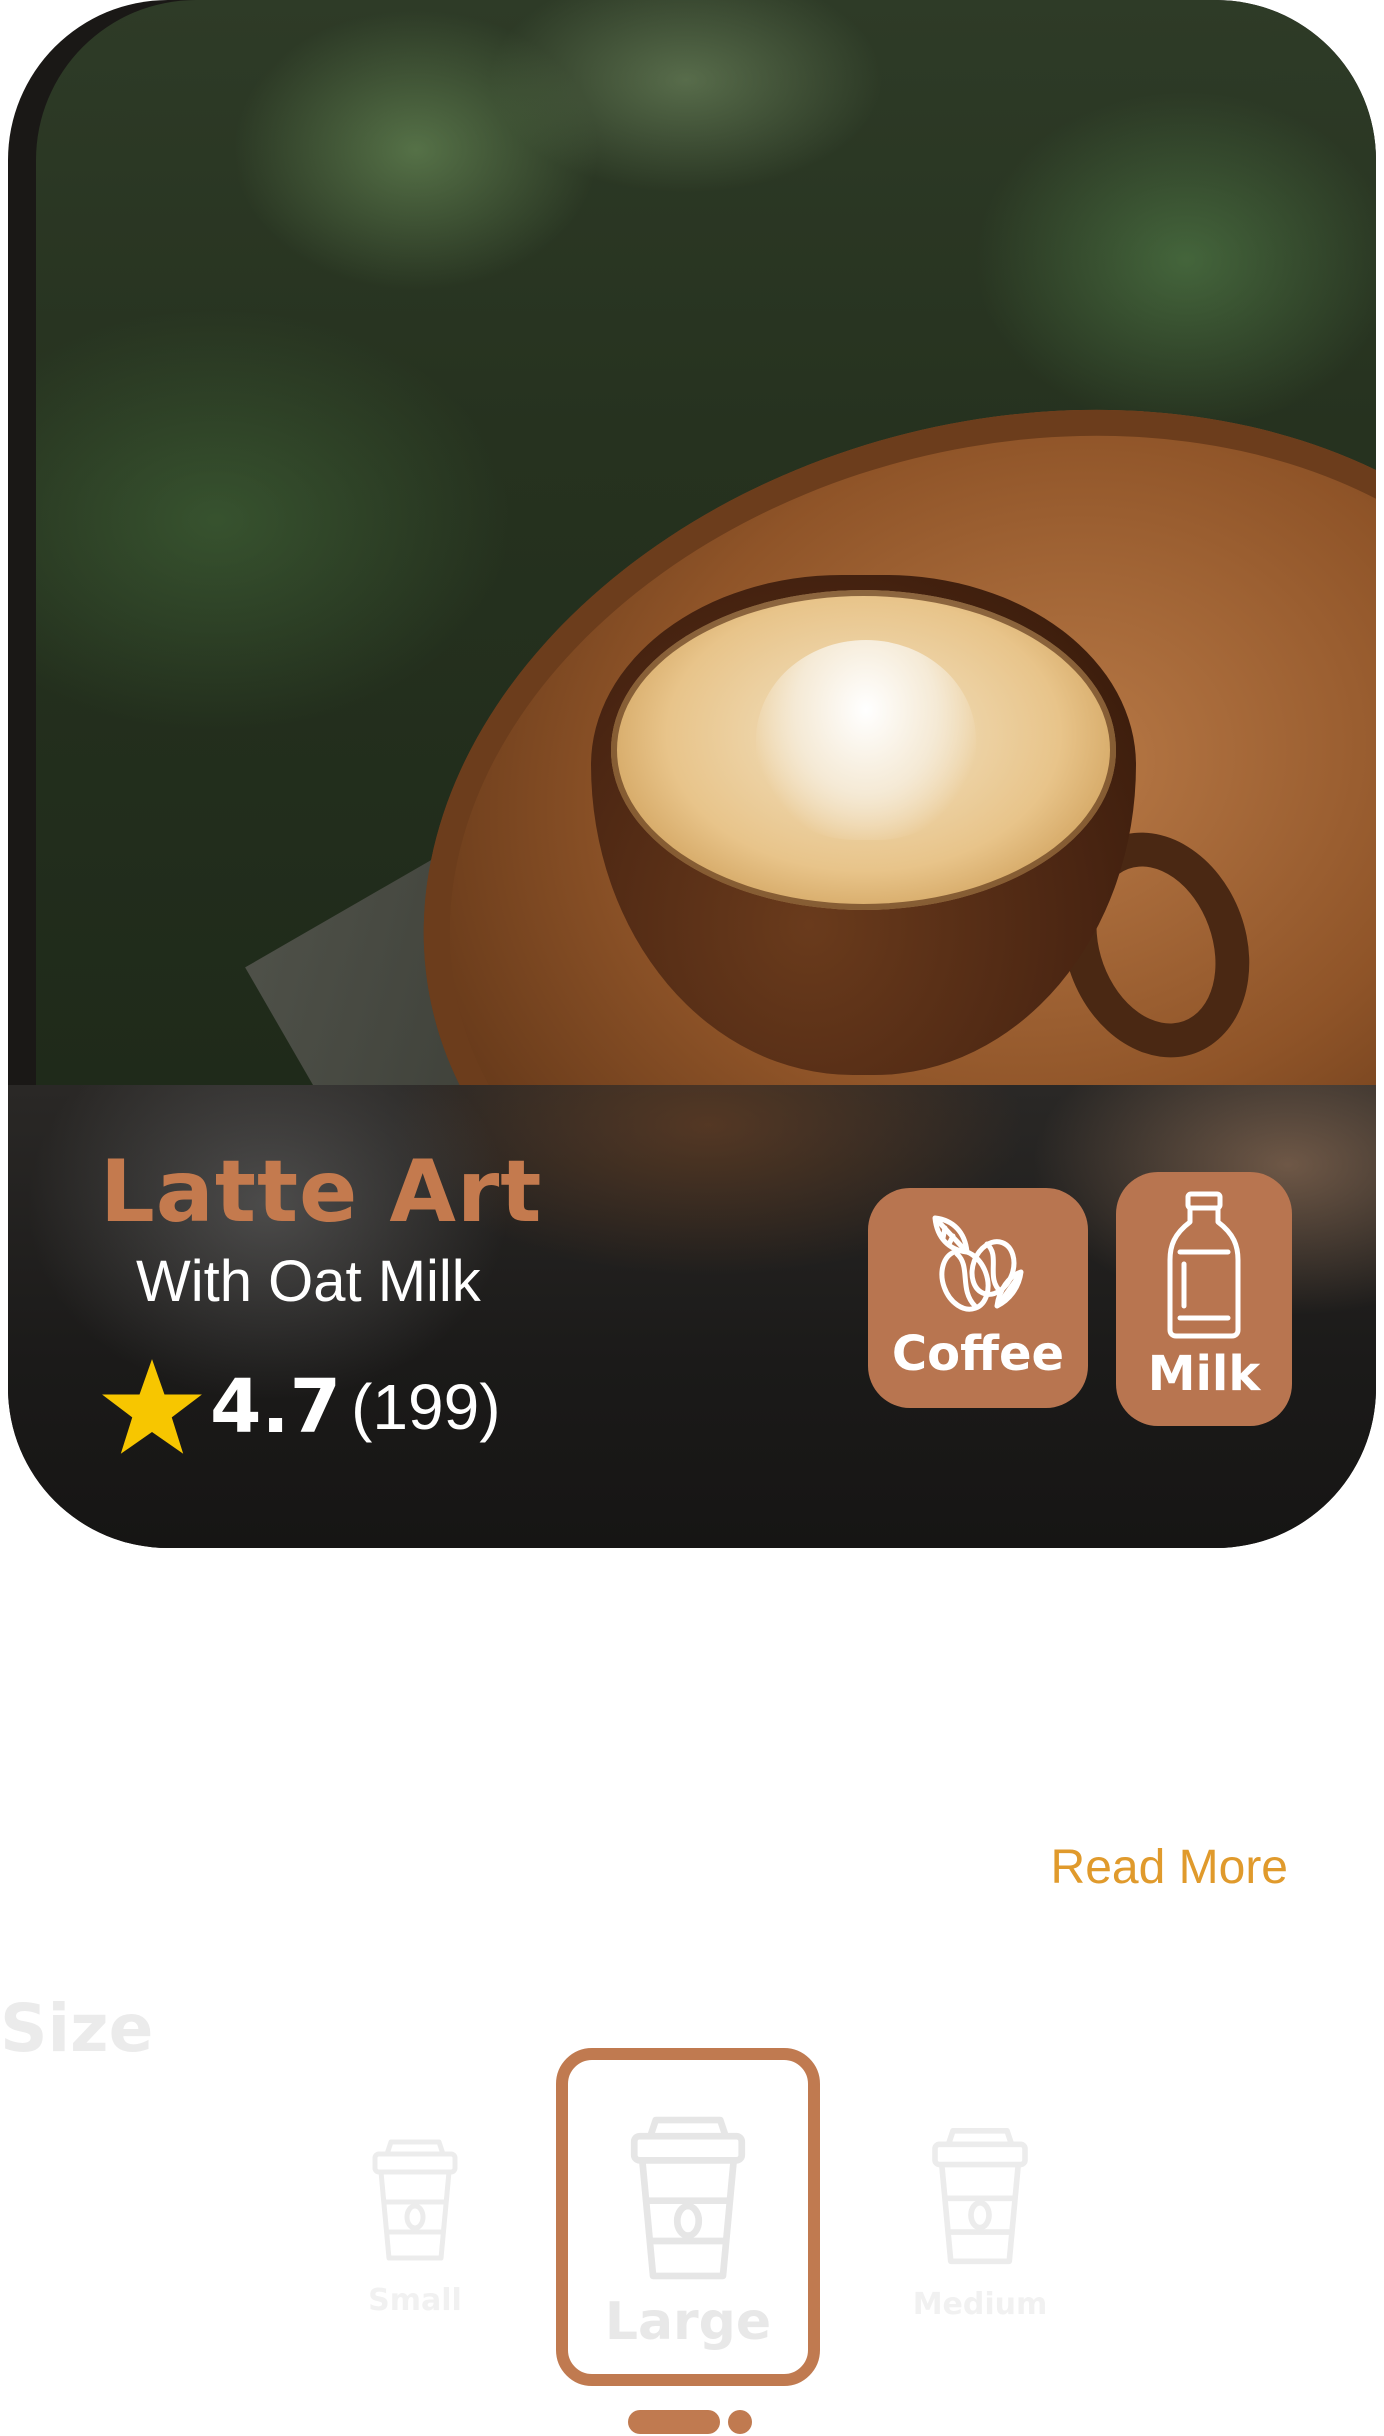 Image resolution: width=1384 pixels, height=2436 pixels. I want to click on ingredient-chip-coffee: Coffee, so click(978, 1298).